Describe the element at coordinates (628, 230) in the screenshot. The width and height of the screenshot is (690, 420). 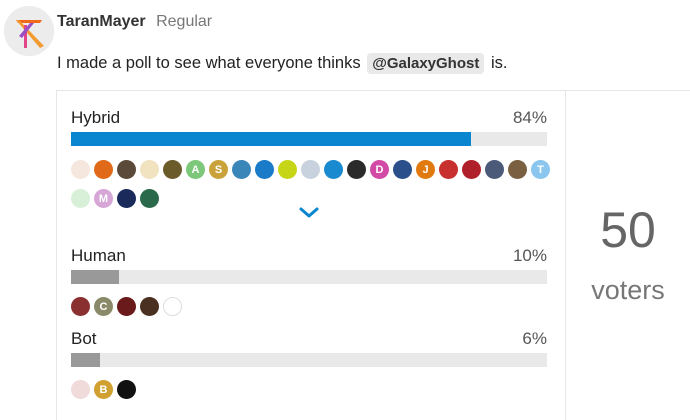
I see `voter-count: 50` at that location.